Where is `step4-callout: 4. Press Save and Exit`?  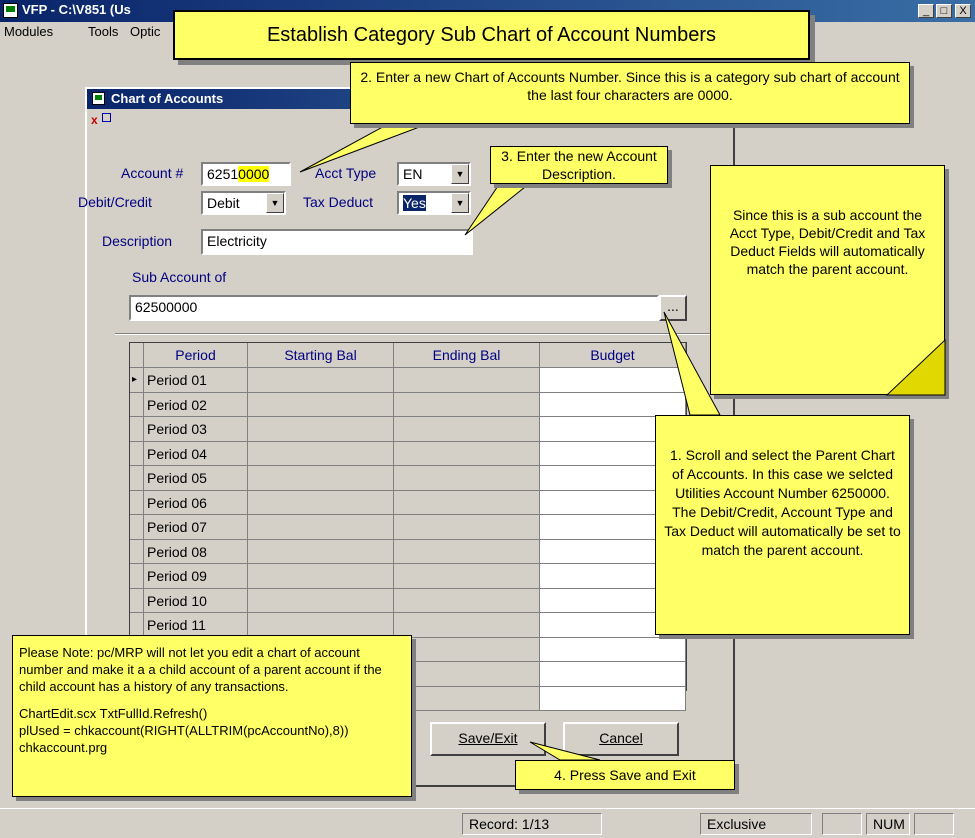 step4-callout: 4. Press Save and Exit is located at coordinates (625, 775).